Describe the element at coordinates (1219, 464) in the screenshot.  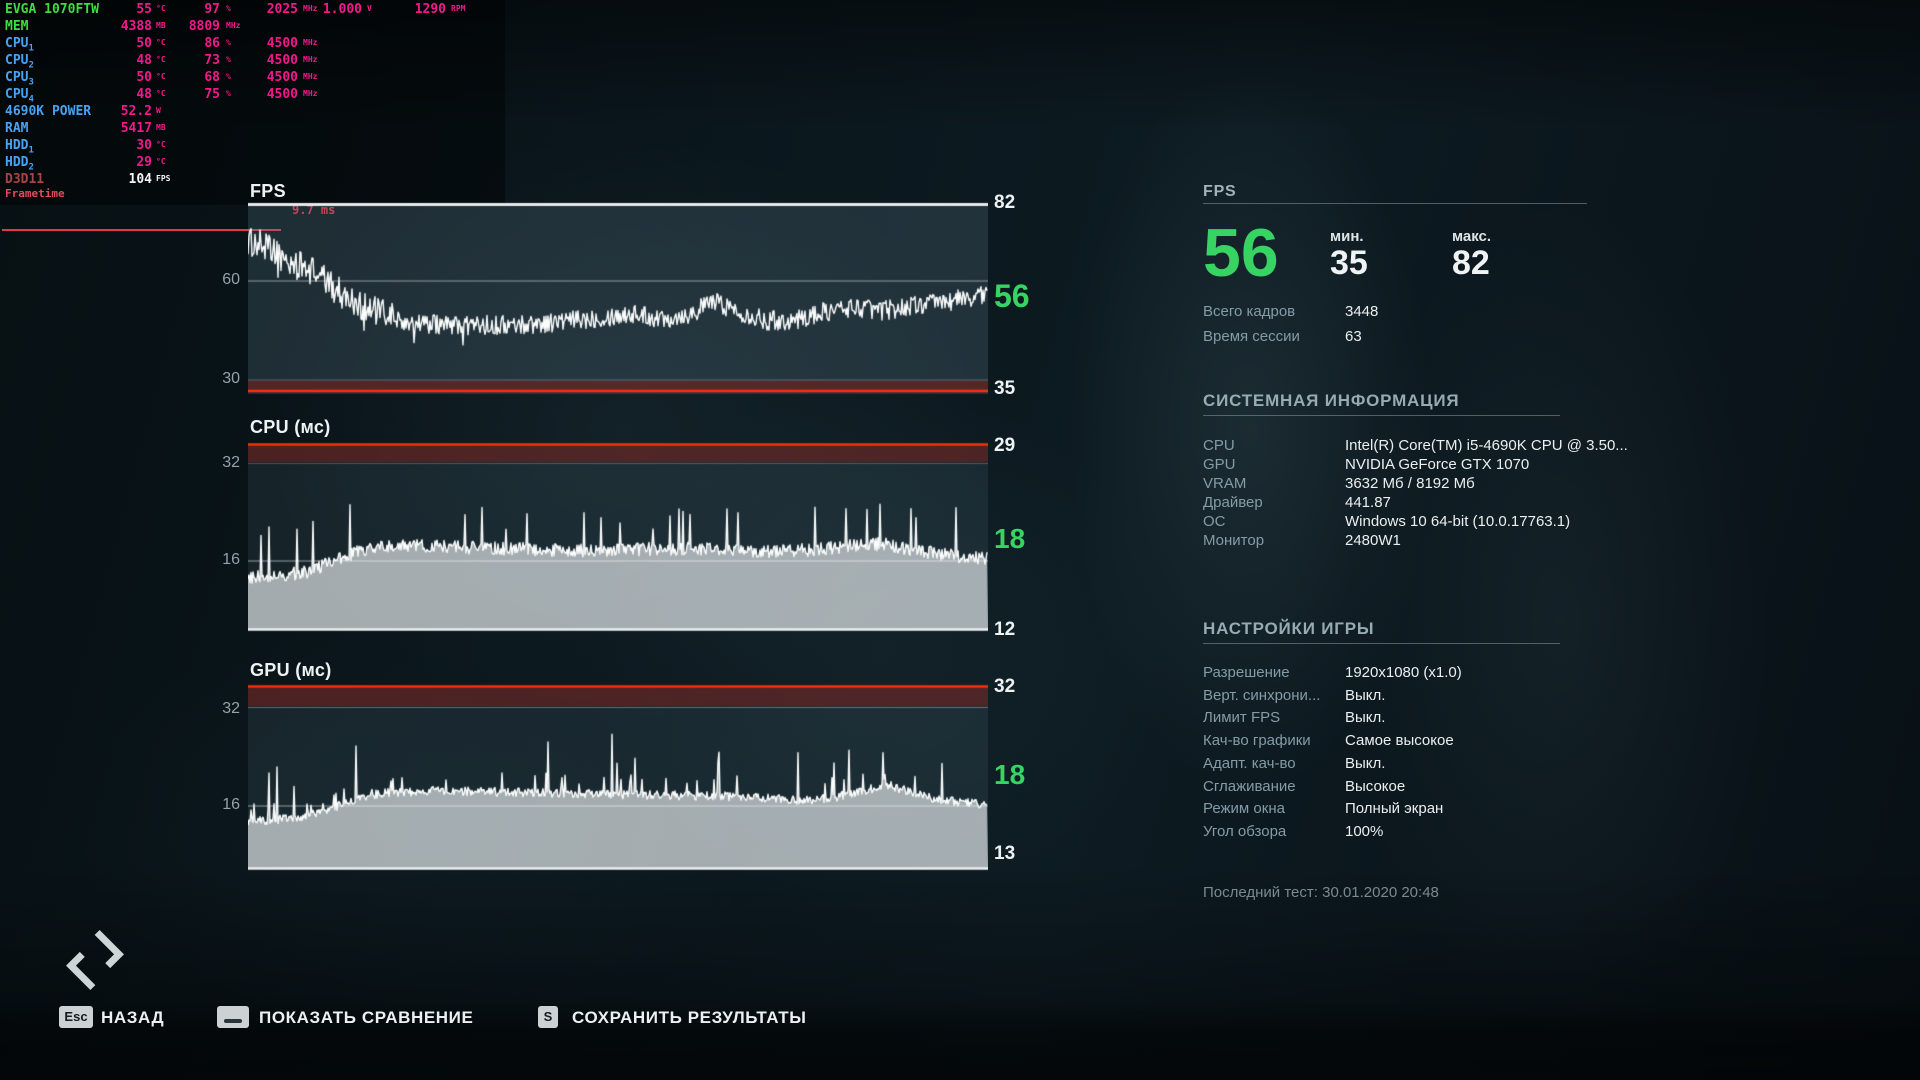
I see `system-info-label: GPU` at that location.